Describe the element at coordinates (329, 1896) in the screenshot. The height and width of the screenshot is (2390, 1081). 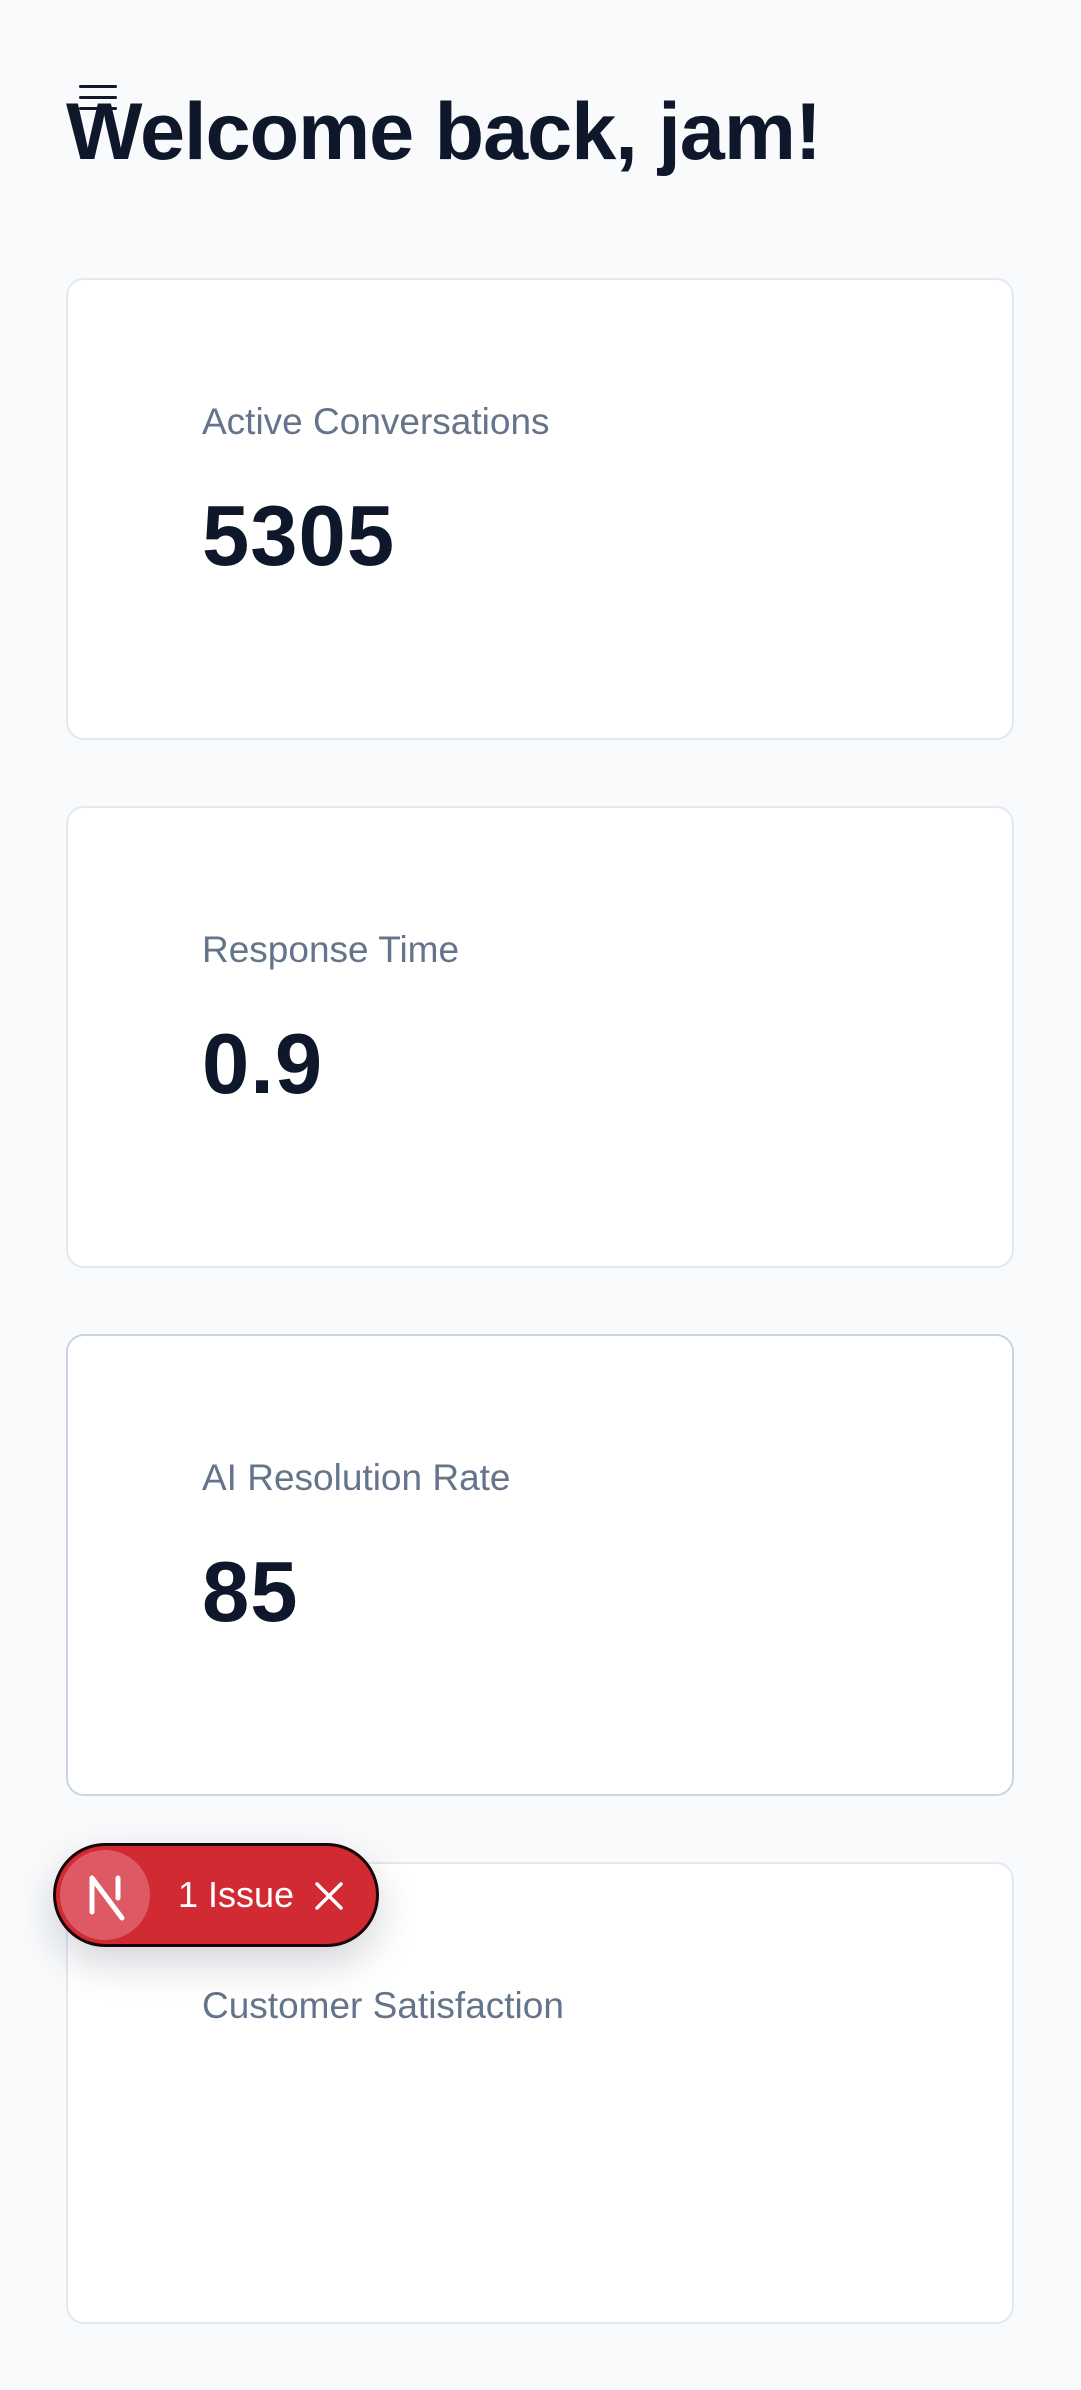
I see `close-icon` at that location.